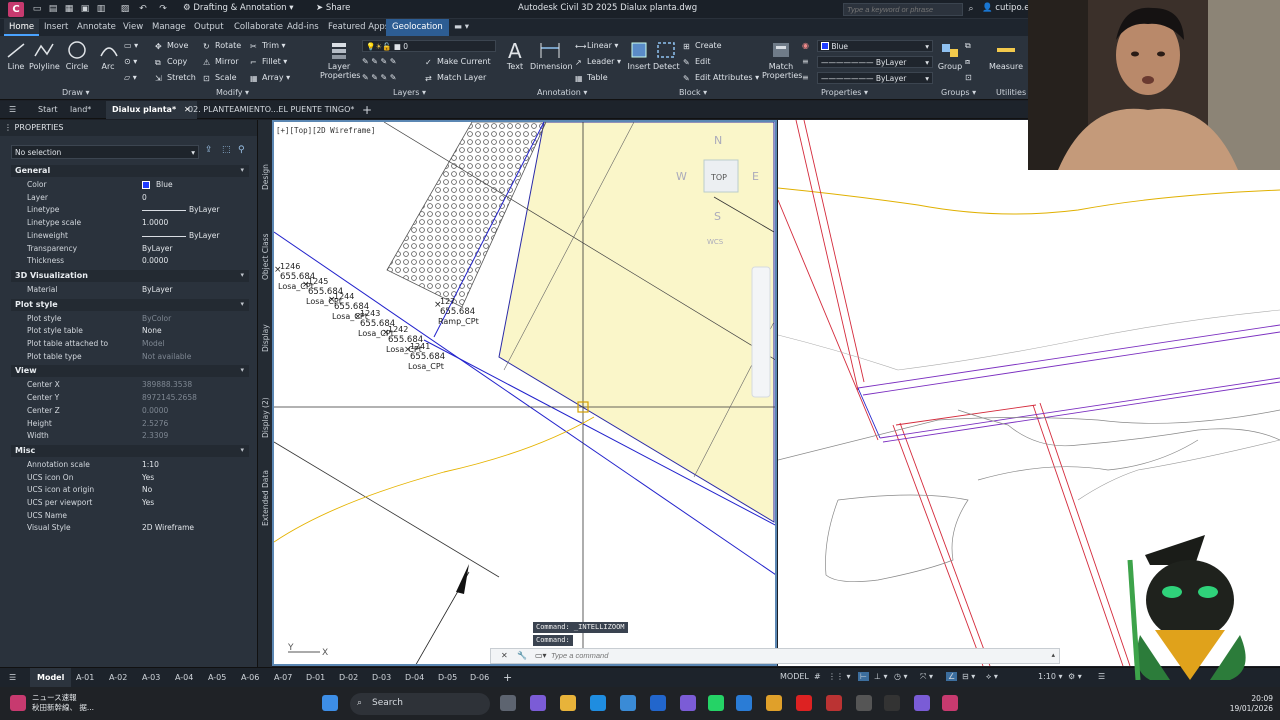 This screenshot has height=720, width=1280. I want to click on civil3d-taskbar-icon, so click(950, 703).